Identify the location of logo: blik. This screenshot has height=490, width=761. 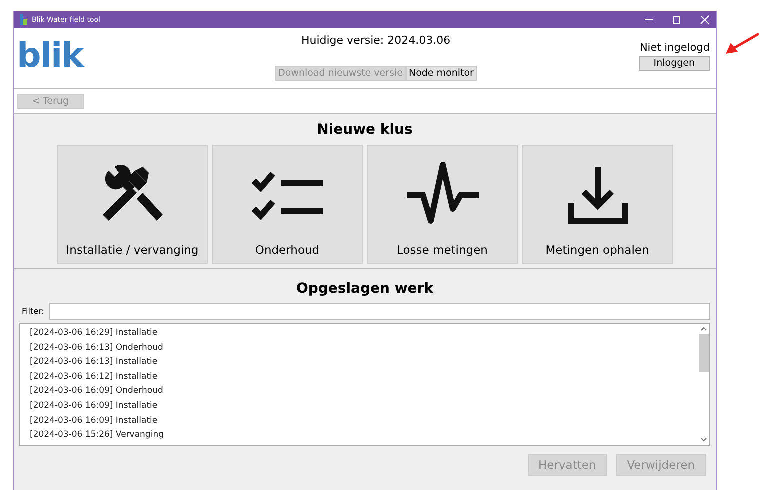
(50, 53).